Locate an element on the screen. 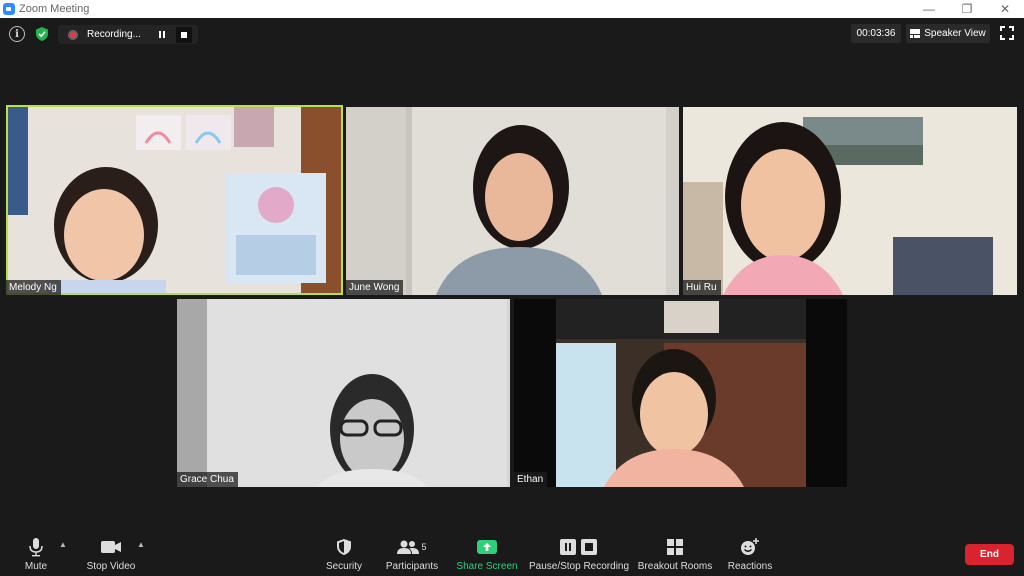  end-meeting-button: End is located at coordinates (989, 554).